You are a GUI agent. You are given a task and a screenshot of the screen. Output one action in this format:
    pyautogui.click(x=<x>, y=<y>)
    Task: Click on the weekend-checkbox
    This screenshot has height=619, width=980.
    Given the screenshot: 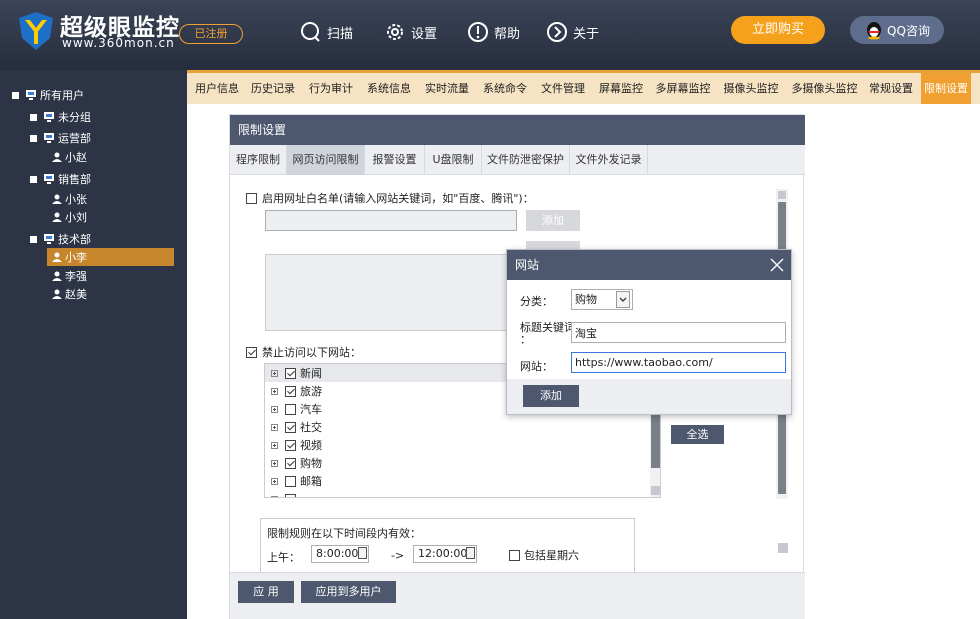 What is the action you would take?
    pyautogui.click(x=514, y=555)
    